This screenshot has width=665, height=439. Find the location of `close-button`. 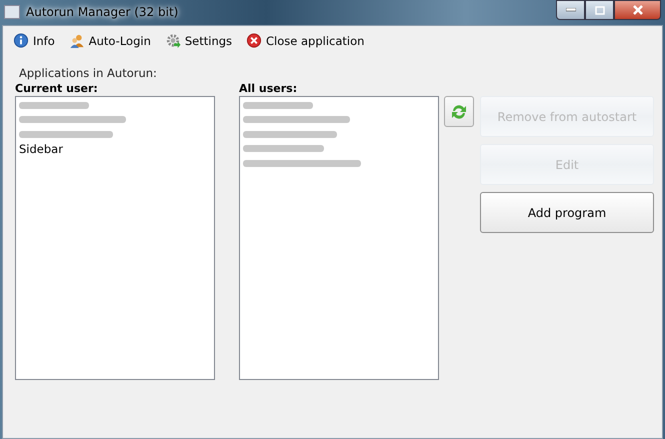

close-button is located at coordinates (637, 10).